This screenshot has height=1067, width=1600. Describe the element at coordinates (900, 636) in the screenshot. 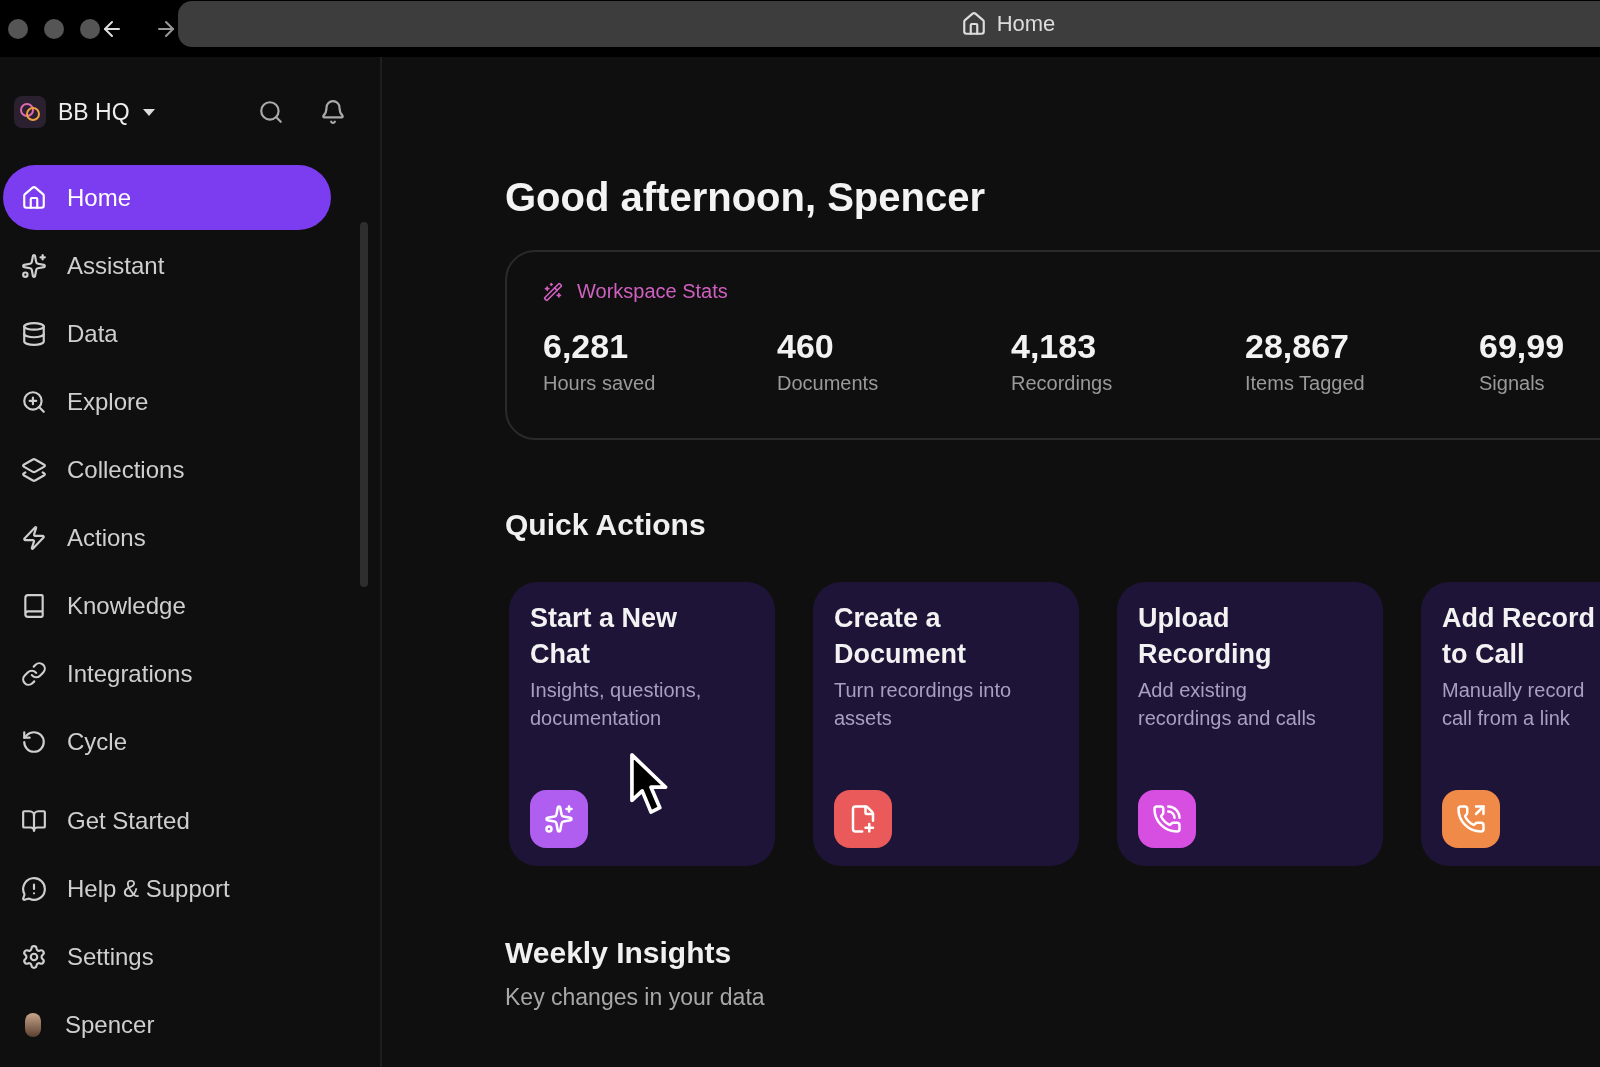

I see `card-title: Create a Document` at that location.